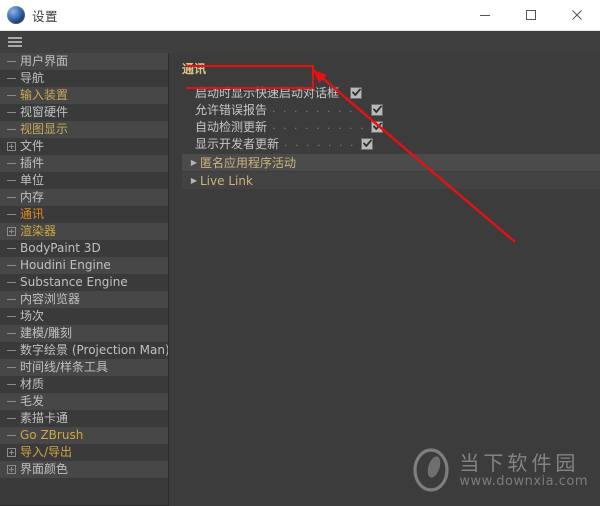 The image size is (600, 506). Describe the element at coordinates (84, 418) in the screenshot. I see `sidebar-item-22: 素描卡通` at that location.